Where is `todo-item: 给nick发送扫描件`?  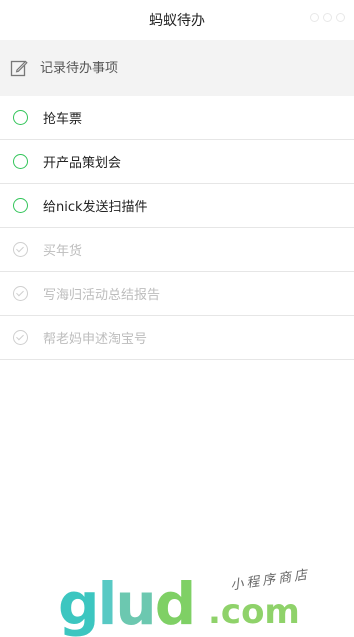 todo-item: 给nick发送扫描件 is located at coordinates (177, 206).